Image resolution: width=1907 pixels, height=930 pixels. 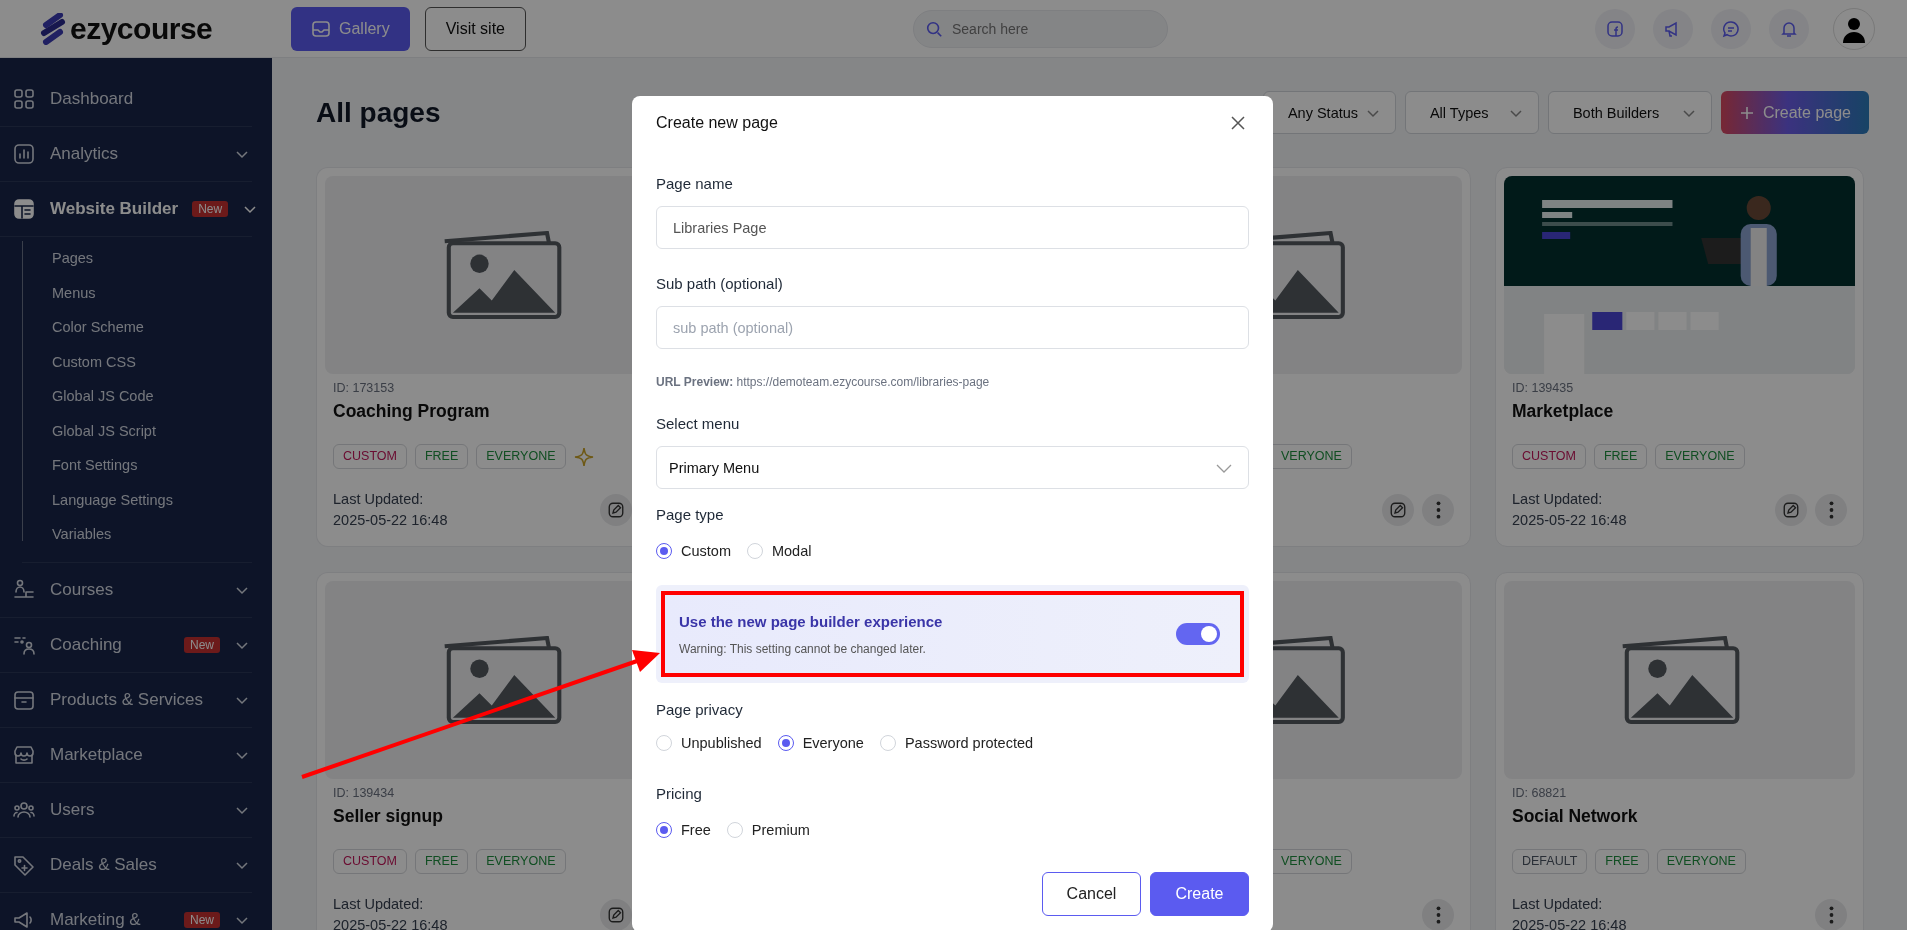 I want to click on page-card: ID: 173153 Coaching Program CUSTOM FREE EVERYONE Last Updated: 2025-05-22 16:48, so click(x=474, y=357).